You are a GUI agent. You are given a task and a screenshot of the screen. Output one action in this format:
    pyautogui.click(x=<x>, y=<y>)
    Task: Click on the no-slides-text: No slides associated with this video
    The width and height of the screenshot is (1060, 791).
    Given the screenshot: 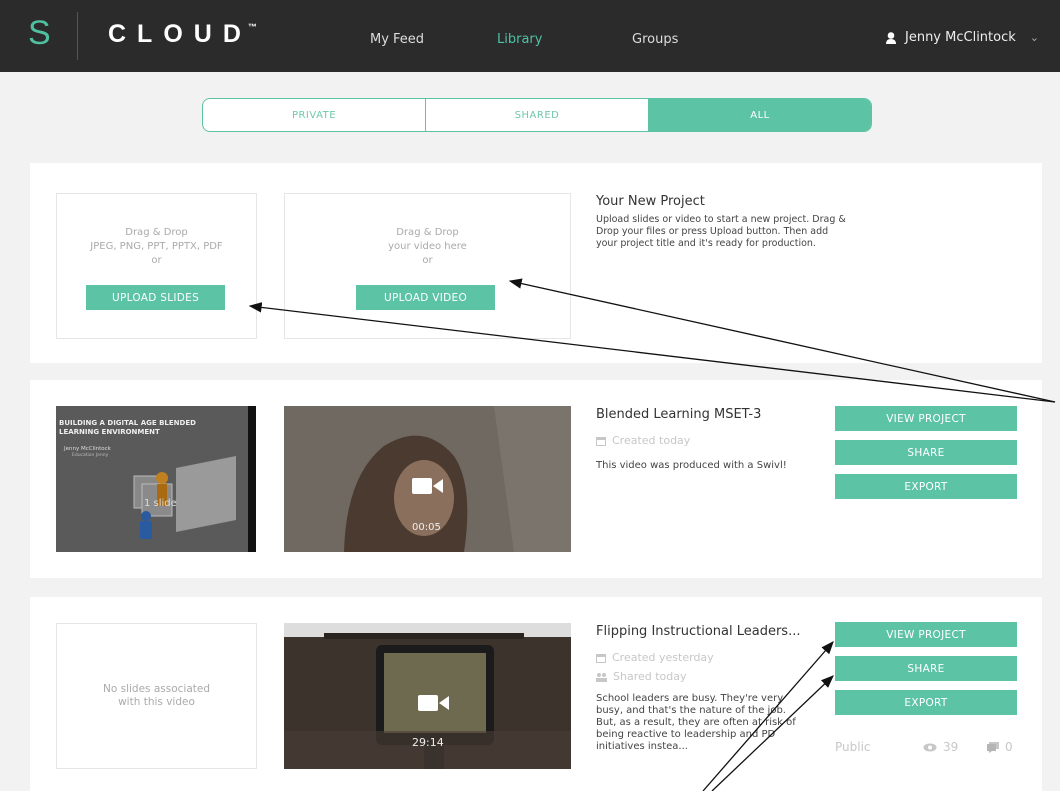 What is the action you would take?
    pyautogui.click(x=156, y=695)
    